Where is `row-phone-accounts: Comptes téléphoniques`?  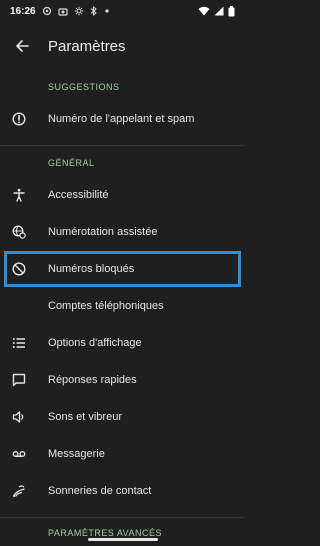 row-phone-accounts: Comptes téléphoniques is located at coordinates (122, 305).